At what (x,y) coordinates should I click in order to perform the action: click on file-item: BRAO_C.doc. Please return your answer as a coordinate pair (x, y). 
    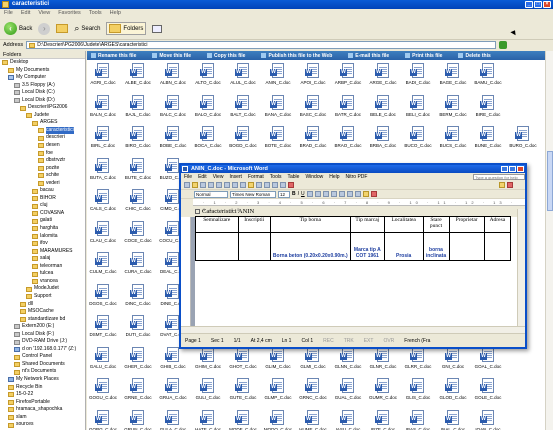
    Looking at the image, I should click on (348, 142).